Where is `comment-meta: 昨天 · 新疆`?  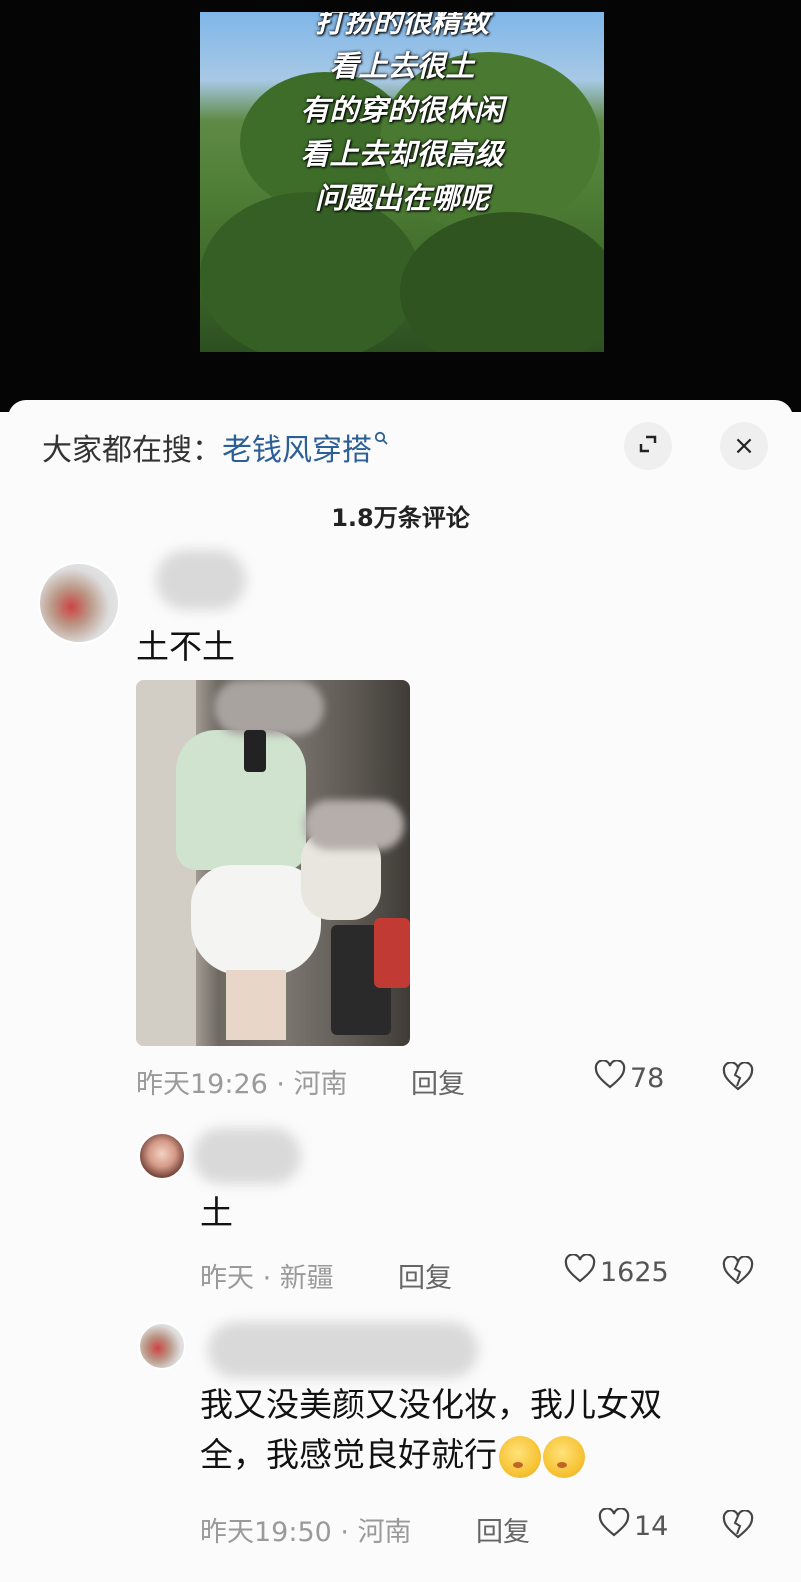 comment-meta: 昨天 · 新疆 is located at coordinates (267, 1275).